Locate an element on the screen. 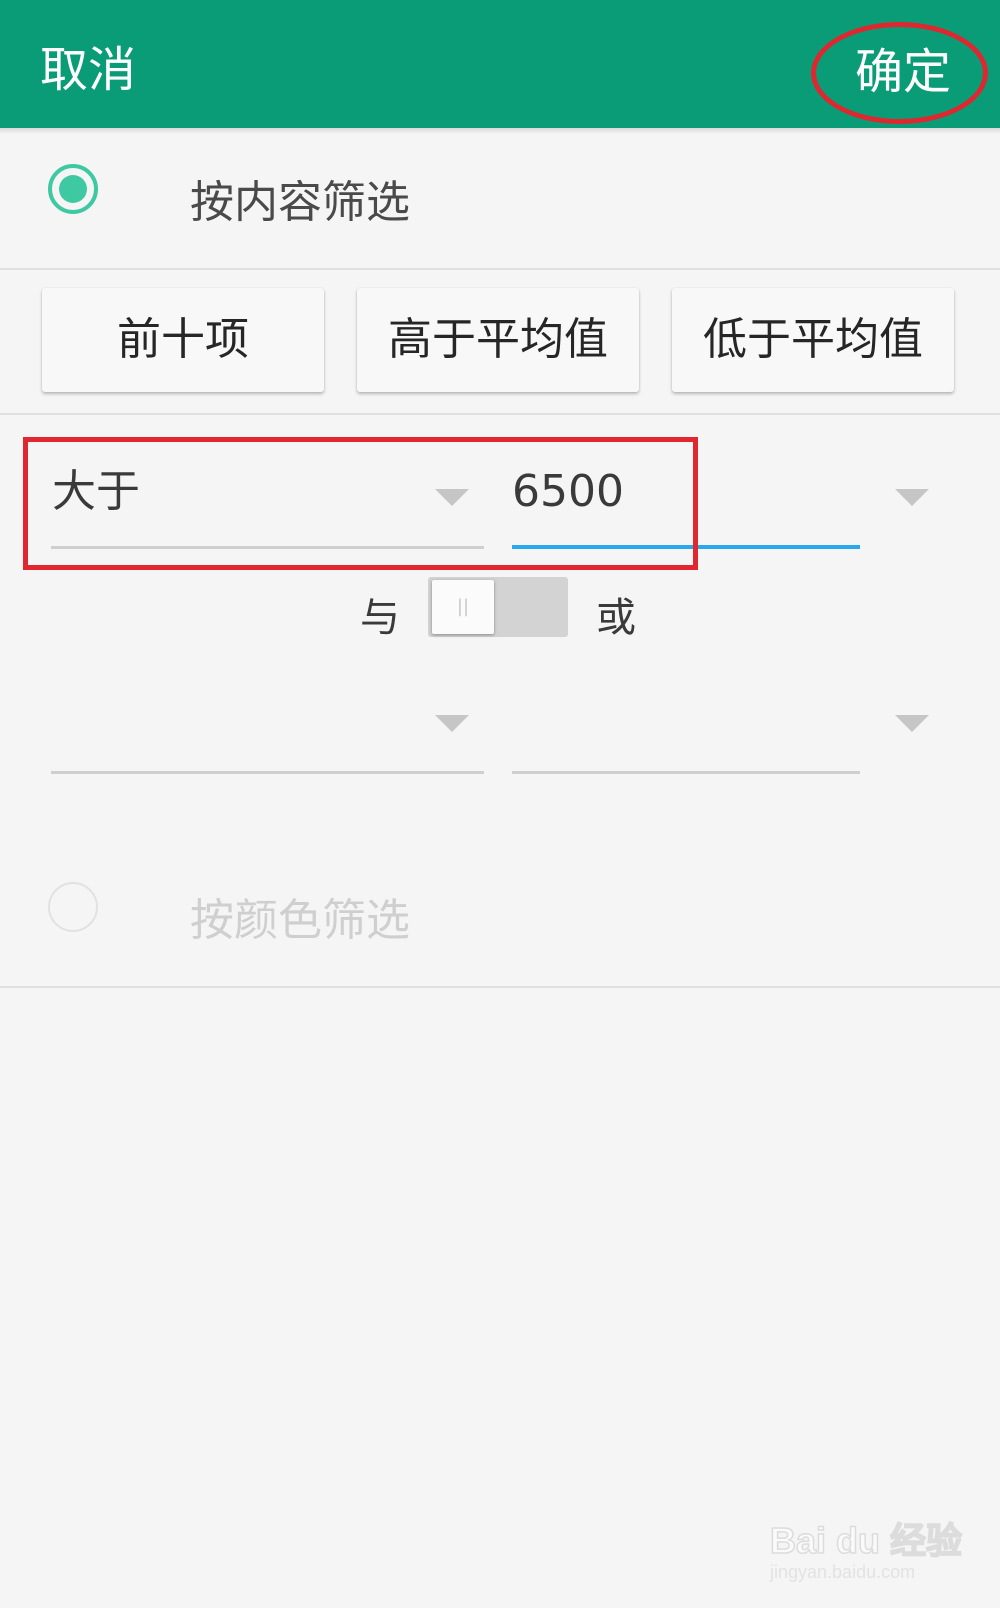  filter-by-color-label: 按颜色筛选 is located at coordinates (300, 920).